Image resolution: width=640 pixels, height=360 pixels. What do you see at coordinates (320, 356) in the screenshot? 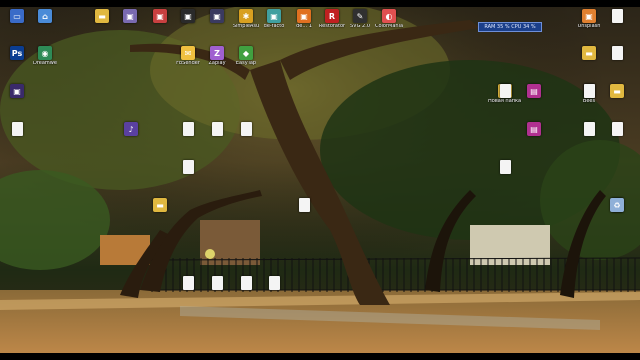
I see `bottom-letterbox` at bounding box center [320, 356].